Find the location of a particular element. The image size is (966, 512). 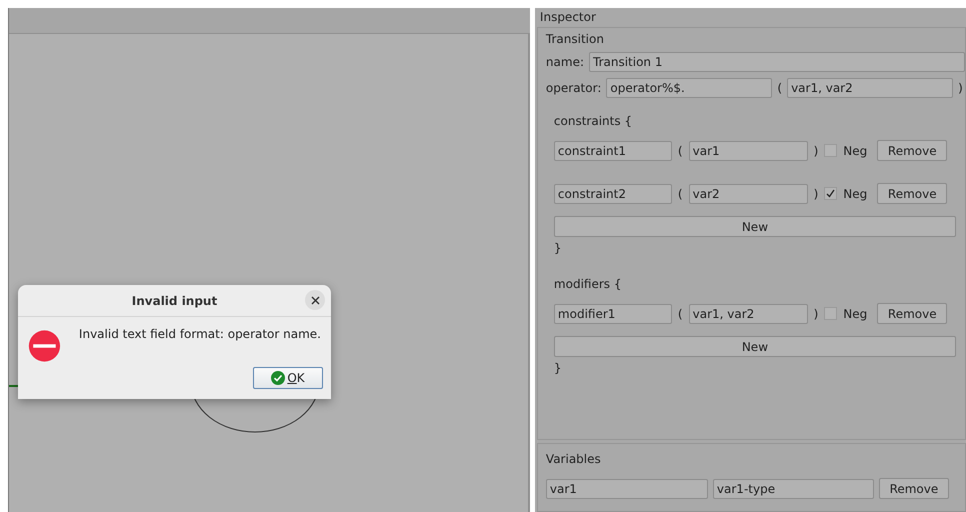

close-icon is located at coordinates (315, 300).